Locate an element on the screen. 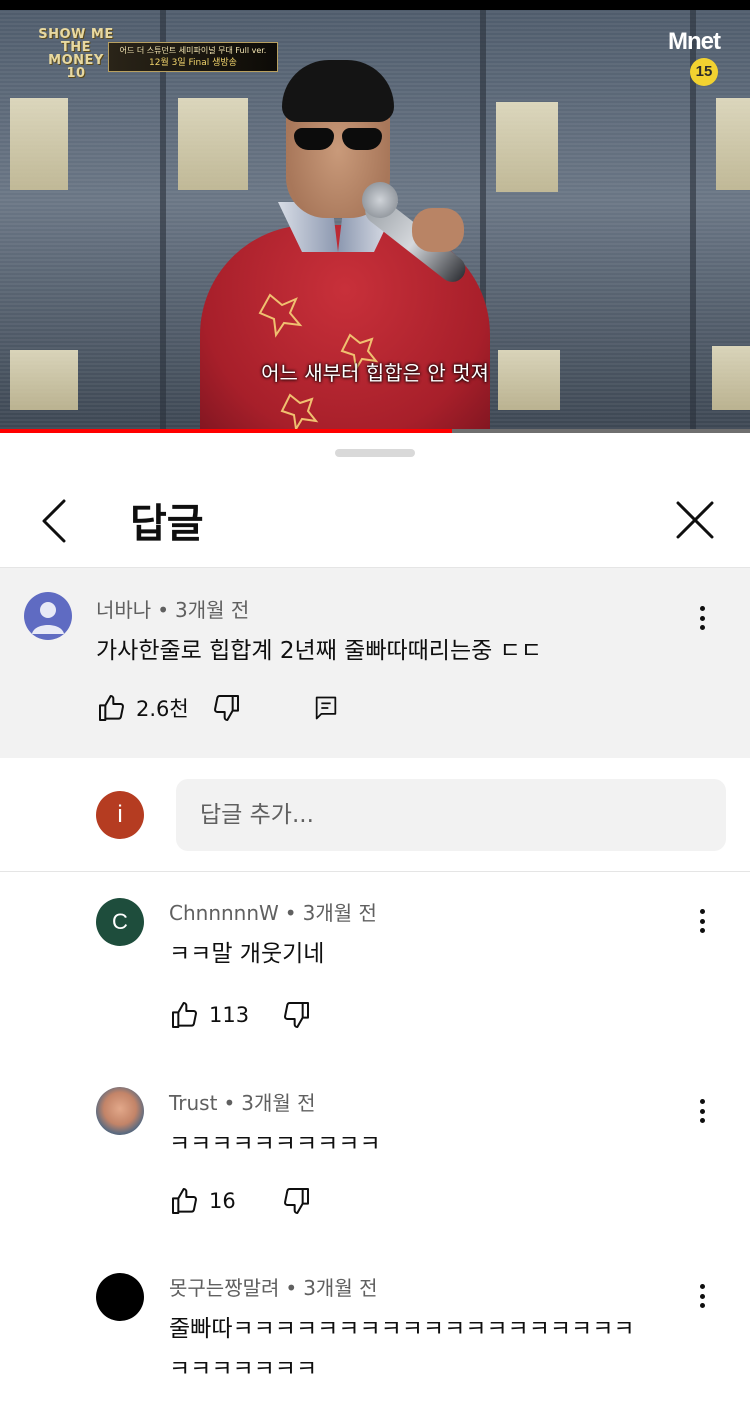 The image size is (750, 1415). show-logo-line: 10 is located at coordinates (76, 73).